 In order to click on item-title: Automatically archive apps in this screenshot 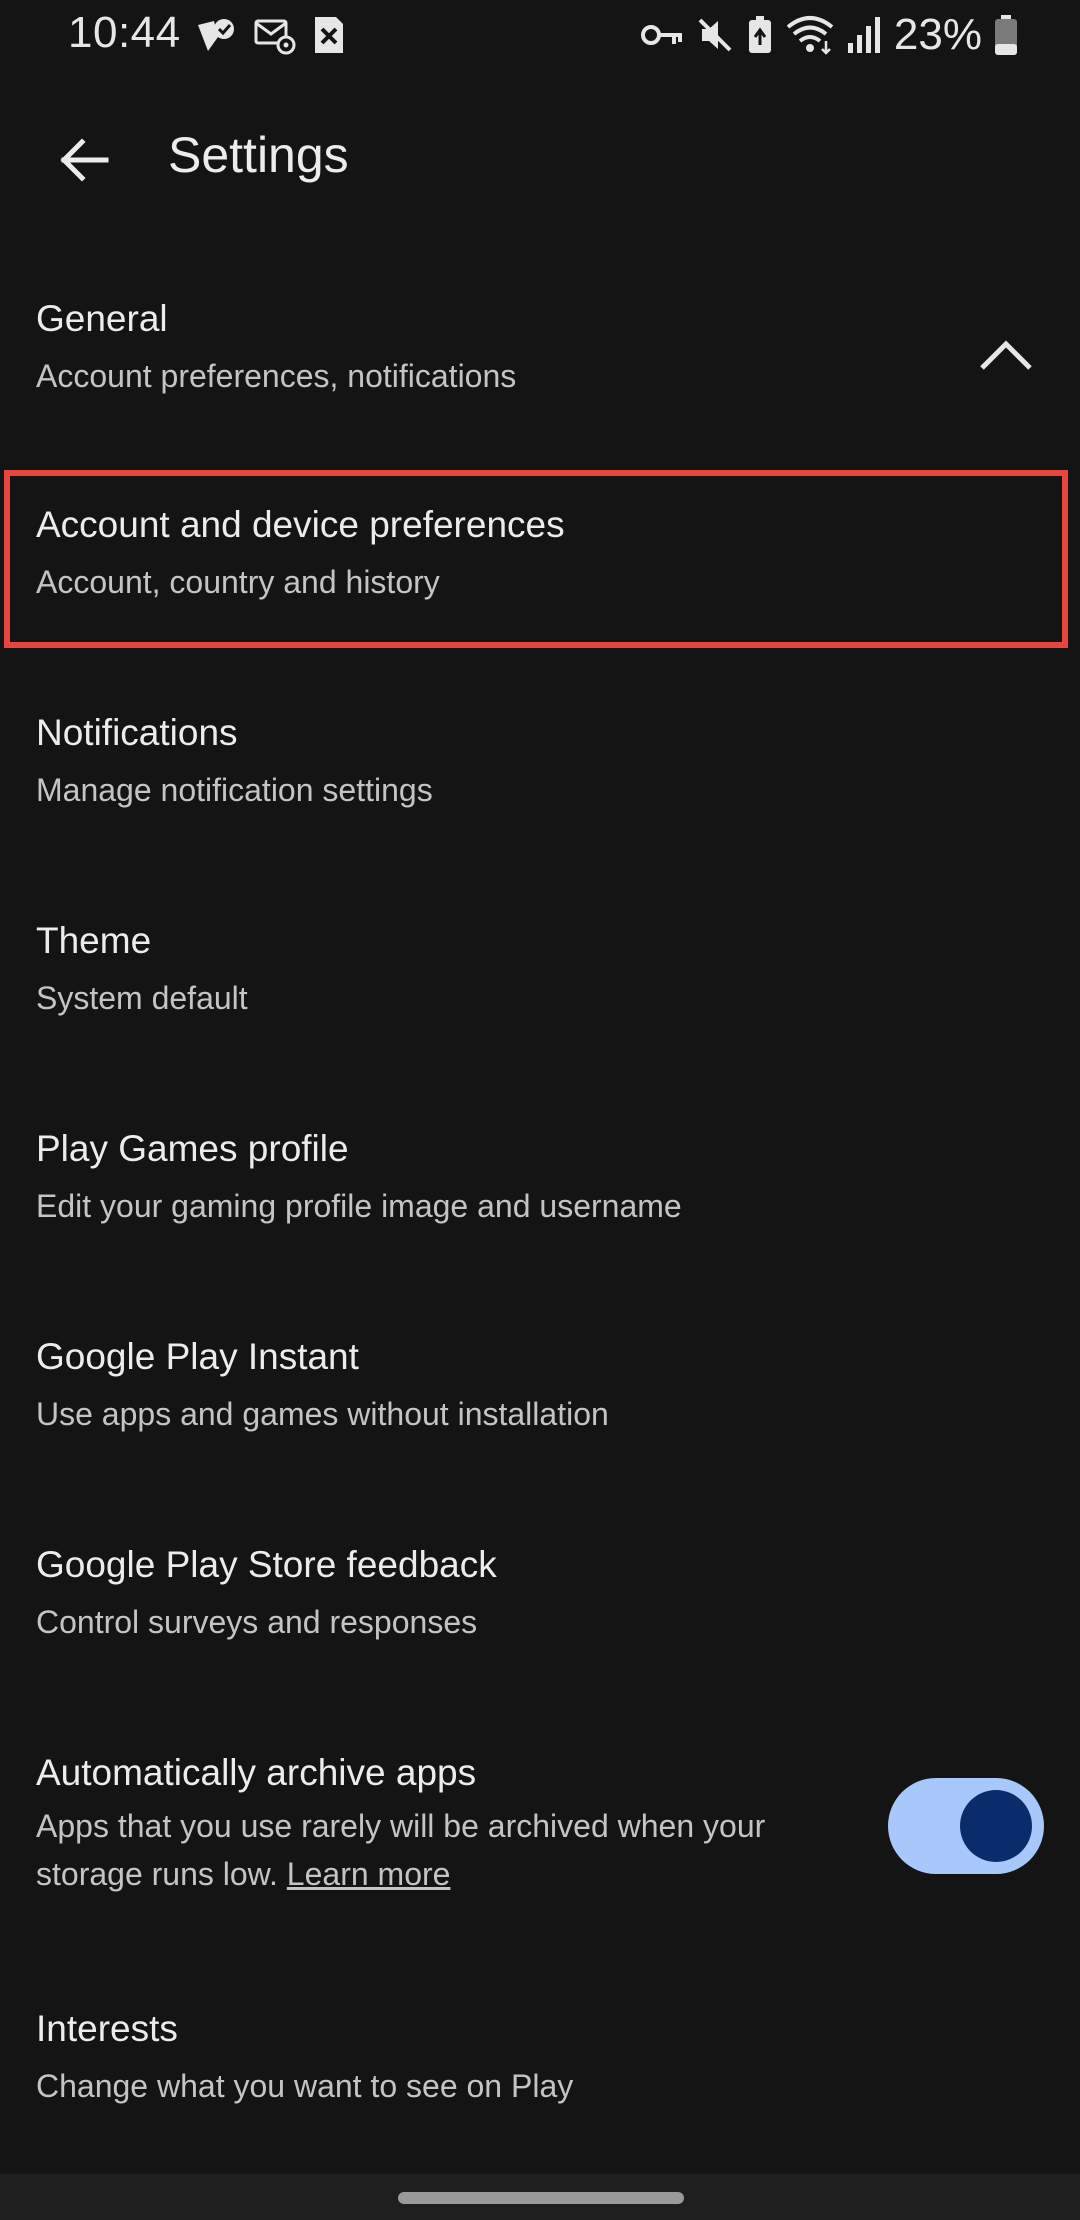, I will do `click(256, 1772)`.